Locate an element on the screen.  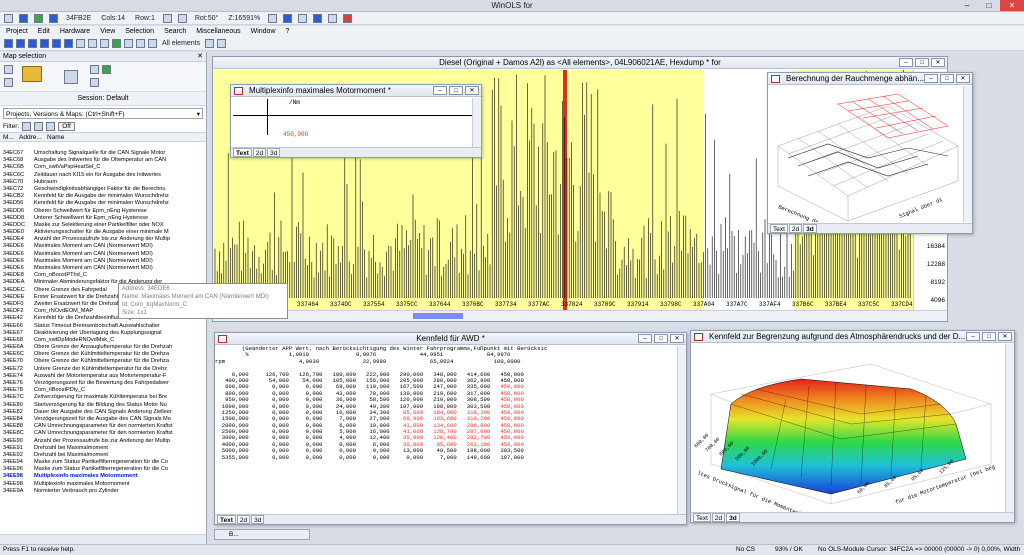
filter-icon is located at coordinates (27, 126).